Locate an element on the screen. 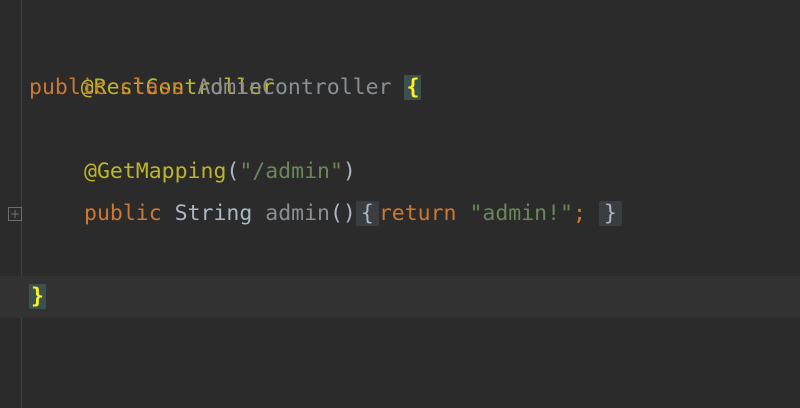 The height and width of the screenshot is (408, 800). open-brace-highlighted: { is located at coordinates (413, 87).